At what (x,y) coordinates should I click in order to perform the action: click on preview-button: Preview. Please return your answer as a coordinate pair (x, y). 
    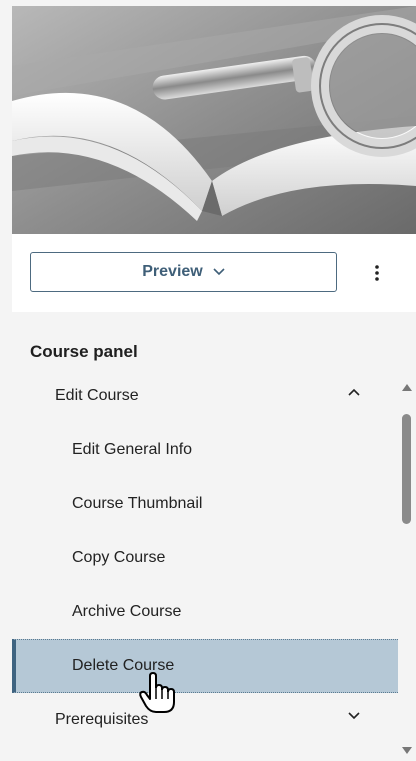
    Looking at the image, I should click on (183, 272).